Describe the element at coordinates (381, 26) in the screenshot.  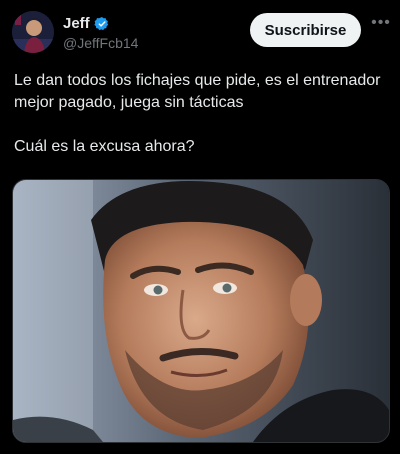
I see `more-options-icon: •••` at that location.